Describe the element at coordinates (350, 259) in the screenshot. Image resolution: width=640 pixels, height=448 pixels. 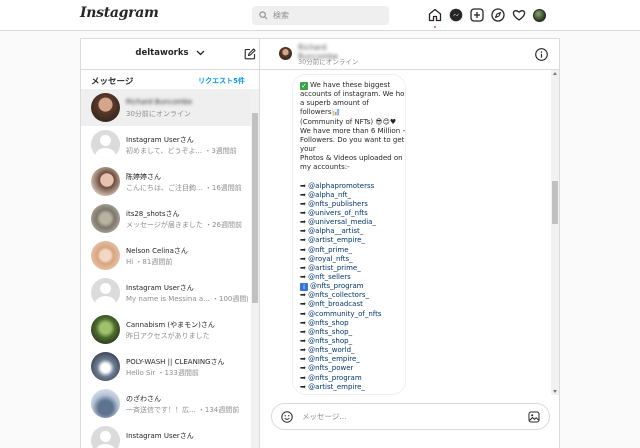
I see `message-mention-link: ➡ @royal_nfts_` at that location.